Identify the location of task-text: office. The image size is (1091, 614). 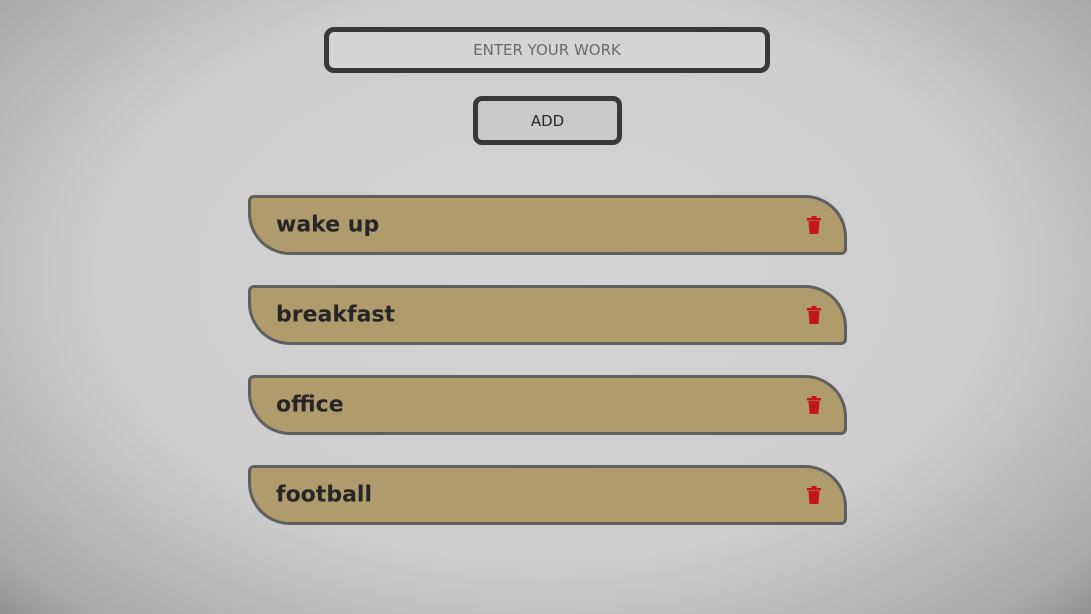
(310, 405).